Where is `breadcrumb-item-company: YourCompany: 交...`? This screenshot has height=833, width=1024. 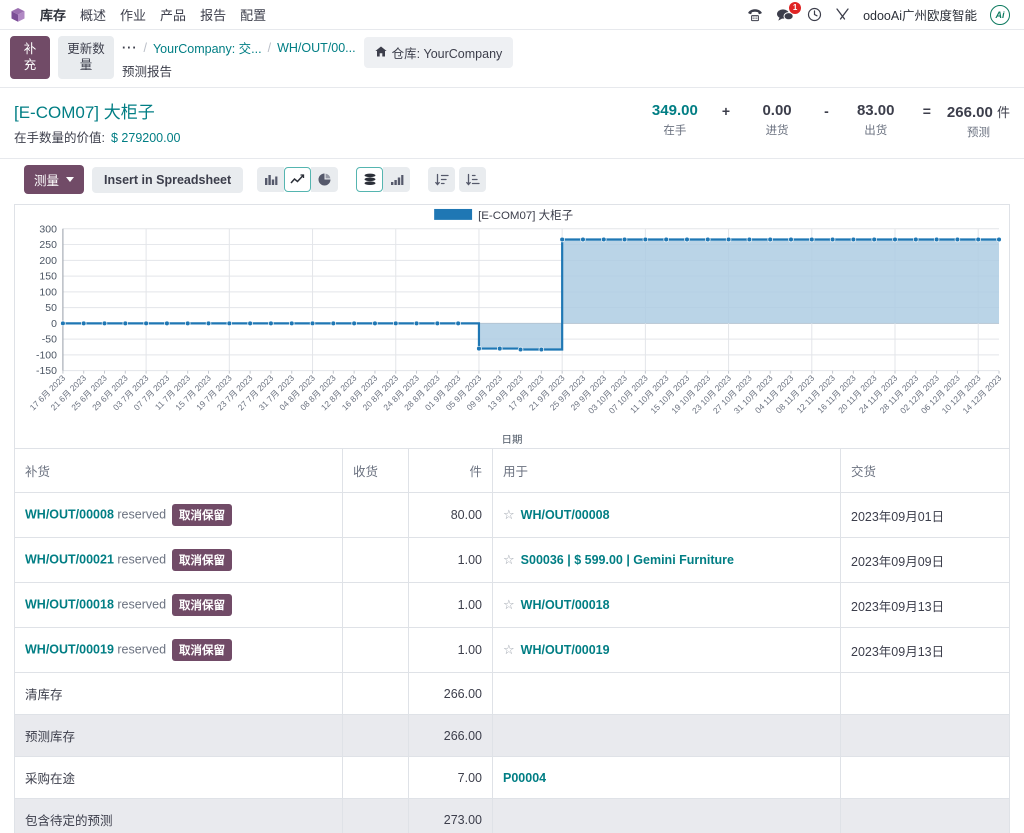
breadcrumb-item-company: YourCompany: 交... is located at coordinates (207, 47).